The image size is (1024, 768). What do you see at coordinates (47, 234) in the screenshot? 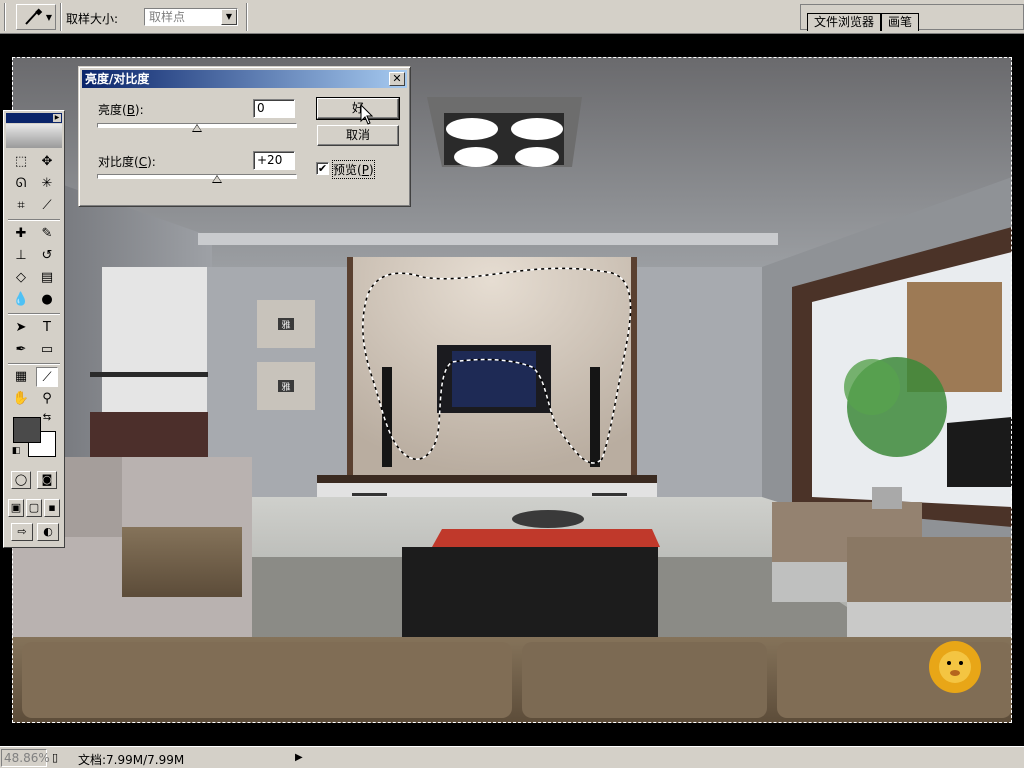
I see `brush-tool-icon: ✎` at bounding box center [47, 234].